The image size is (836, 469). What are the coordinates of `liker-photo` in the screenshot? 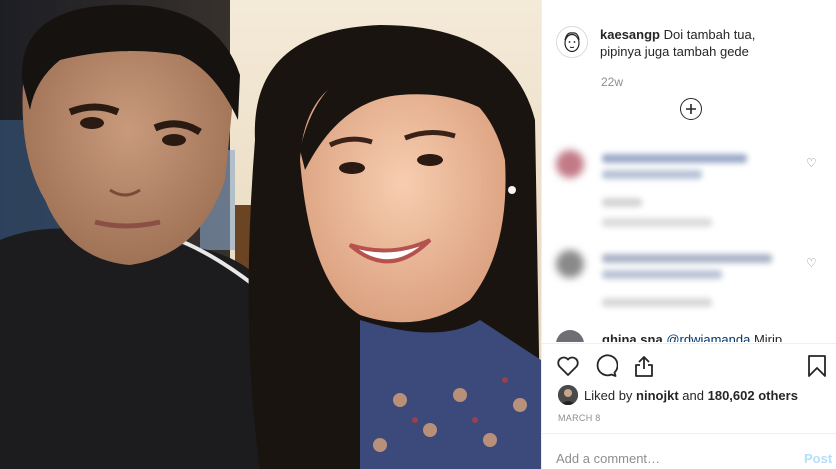 It's located at (568, 395).